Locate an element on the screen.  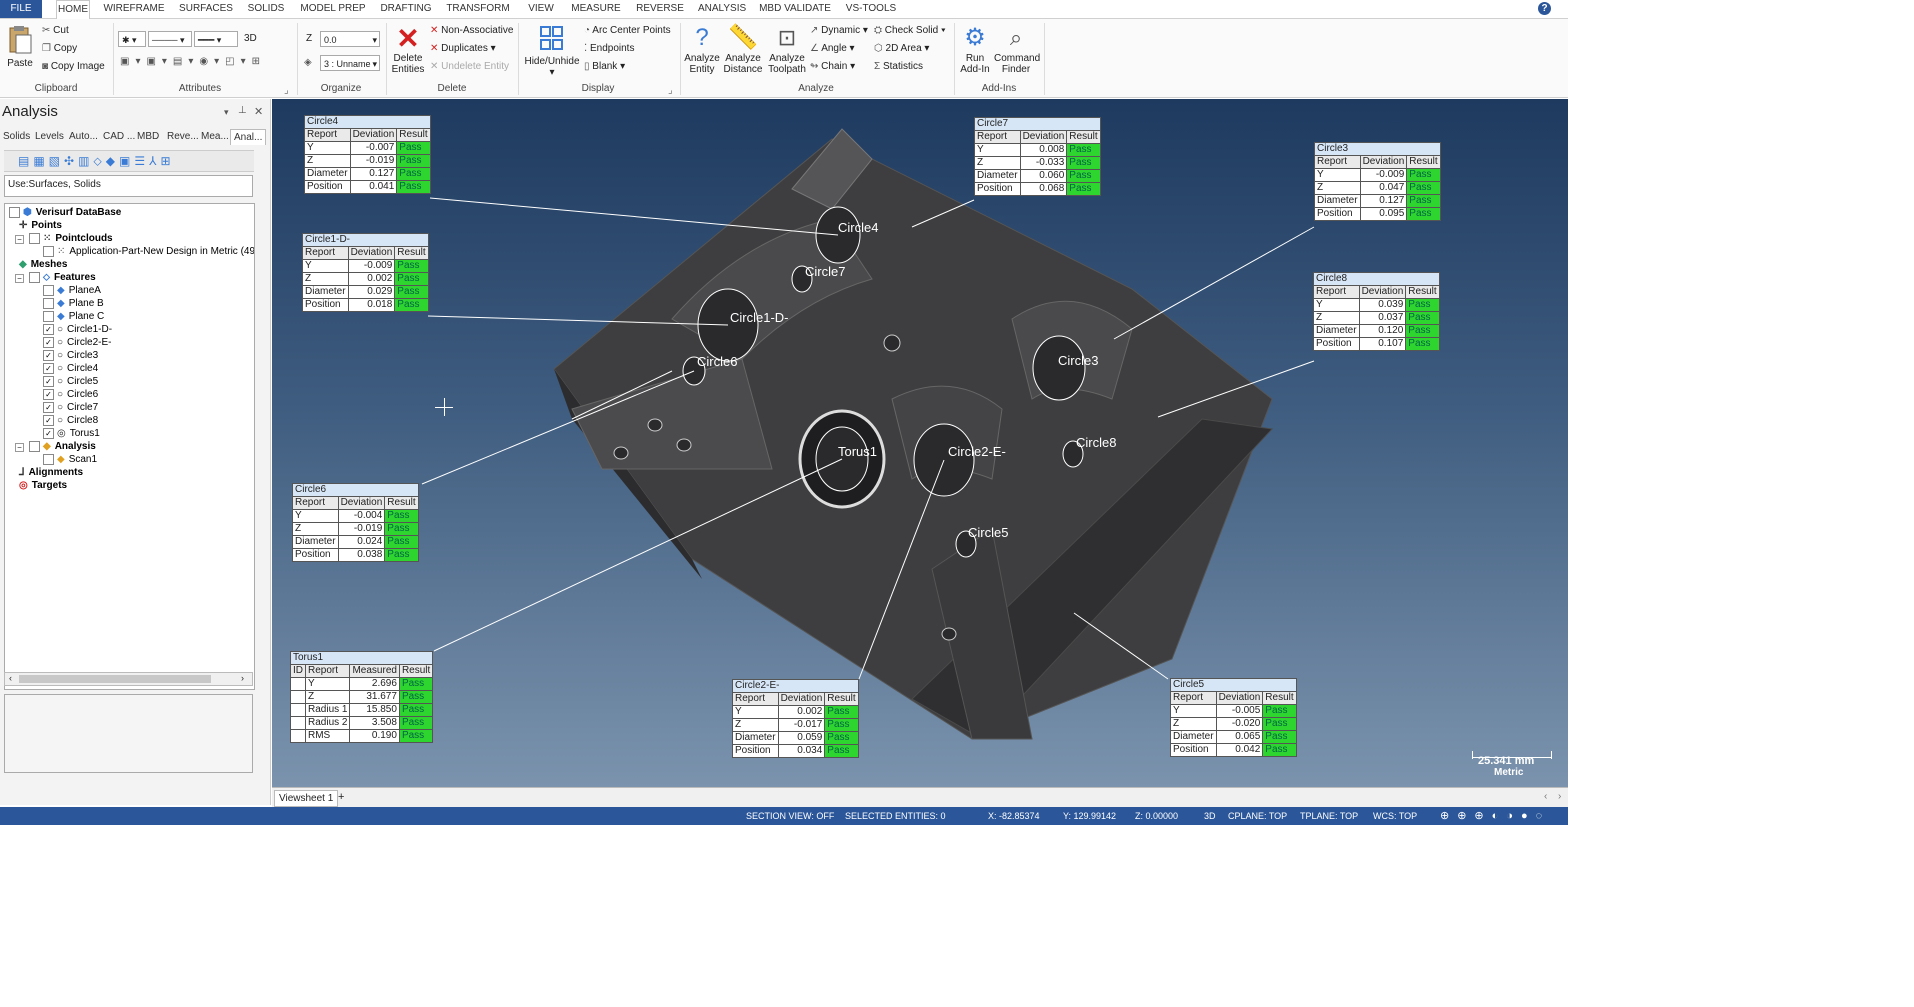
tab-transform: TRANSFORM is located at coordinates (478, 9).